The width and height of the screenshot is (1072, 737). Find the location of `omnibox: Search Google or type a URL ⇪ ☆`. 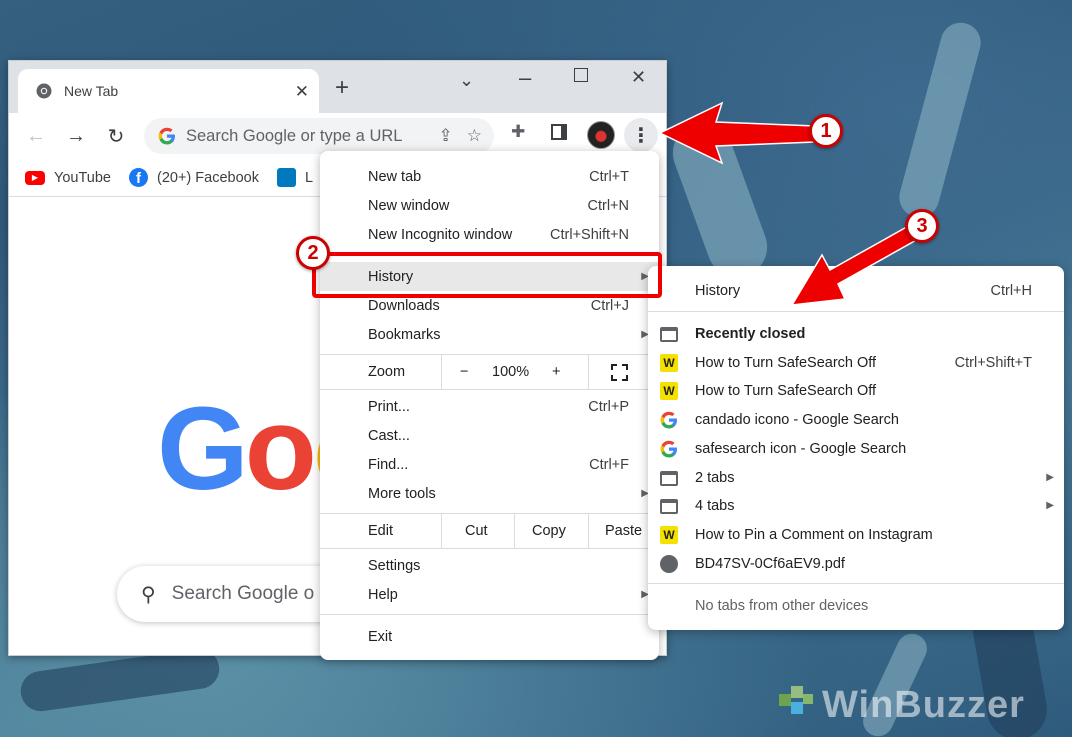

omnibox: Search Google or type a URL ⇪ ☆ is located at coordinates (319, 136).